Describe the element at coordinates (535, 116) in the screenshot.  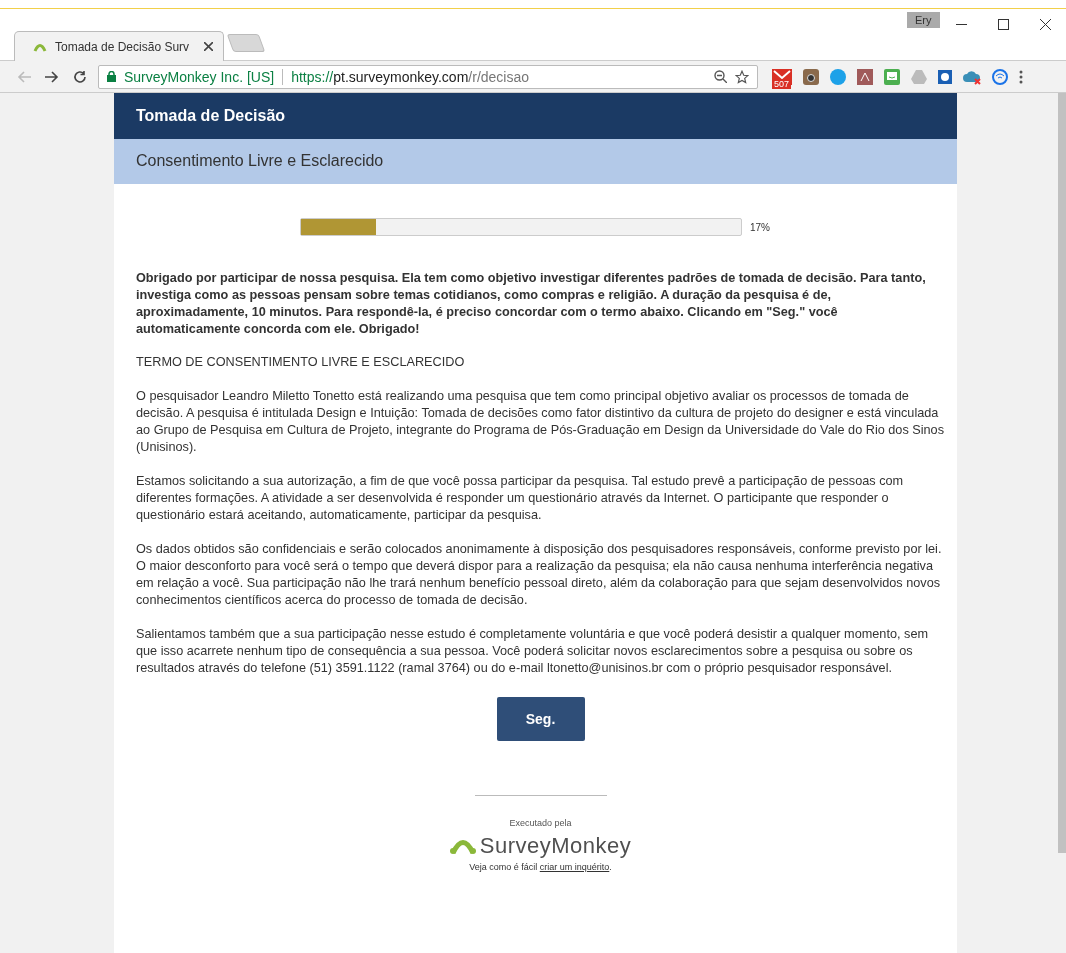
I see `survey-title: Tomada de Decisão` at that location.